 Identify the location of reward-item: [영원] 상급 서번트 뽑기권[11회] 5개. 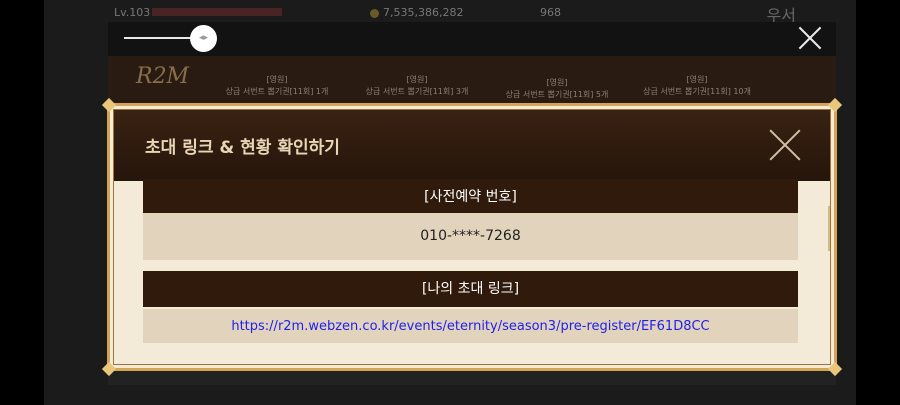
(557, 89).